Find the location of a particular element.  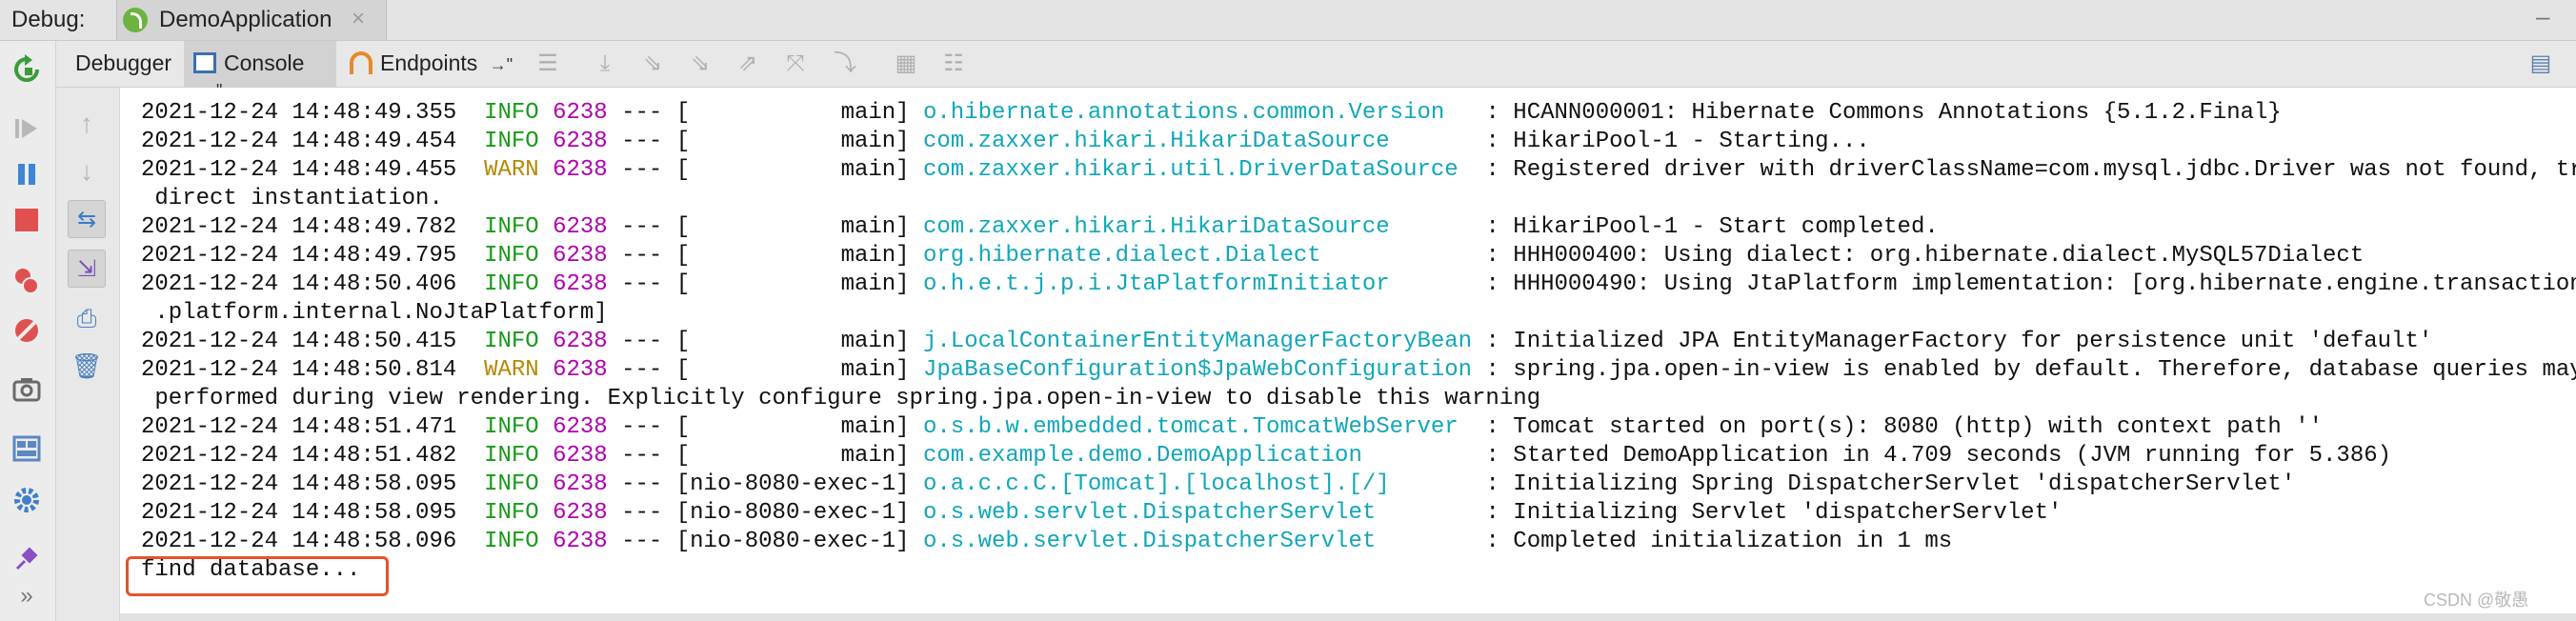

highlight-box is located at coordinates (258, 576).